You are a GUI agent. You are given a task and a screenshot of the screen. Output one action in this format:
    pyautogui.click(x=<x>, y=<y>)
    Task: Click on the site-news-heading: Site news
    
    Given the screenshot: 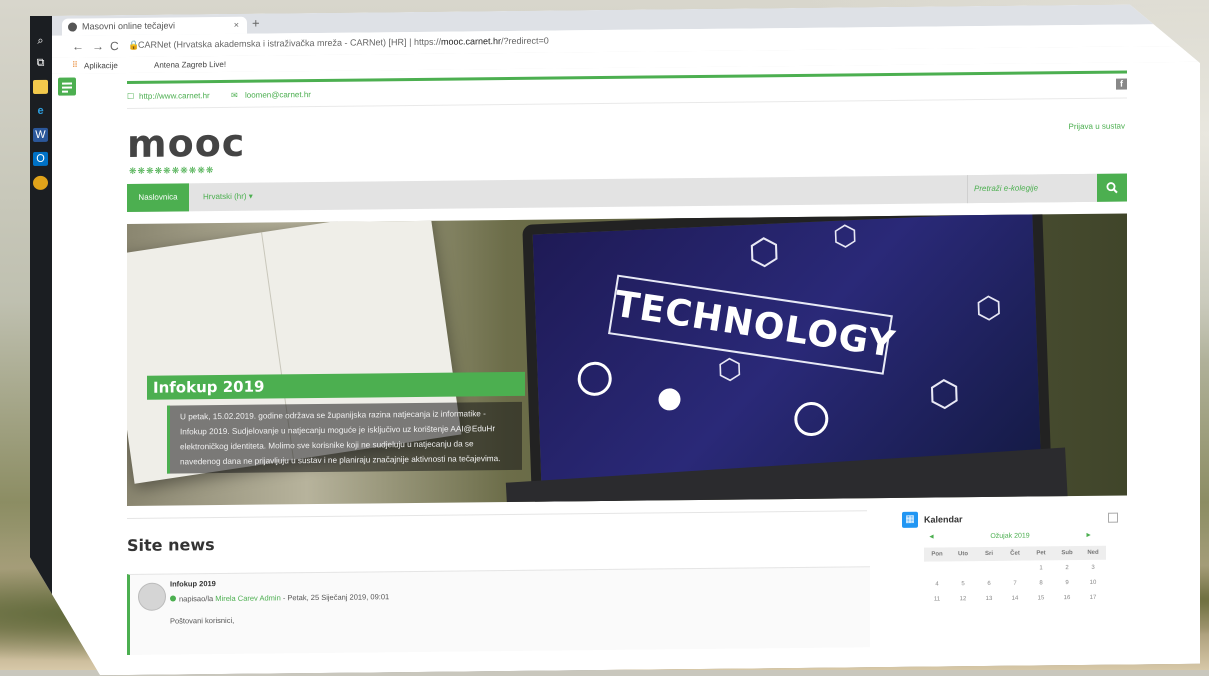 What is the action you would take?
    pyautogui.click(x=171, y=545)
    